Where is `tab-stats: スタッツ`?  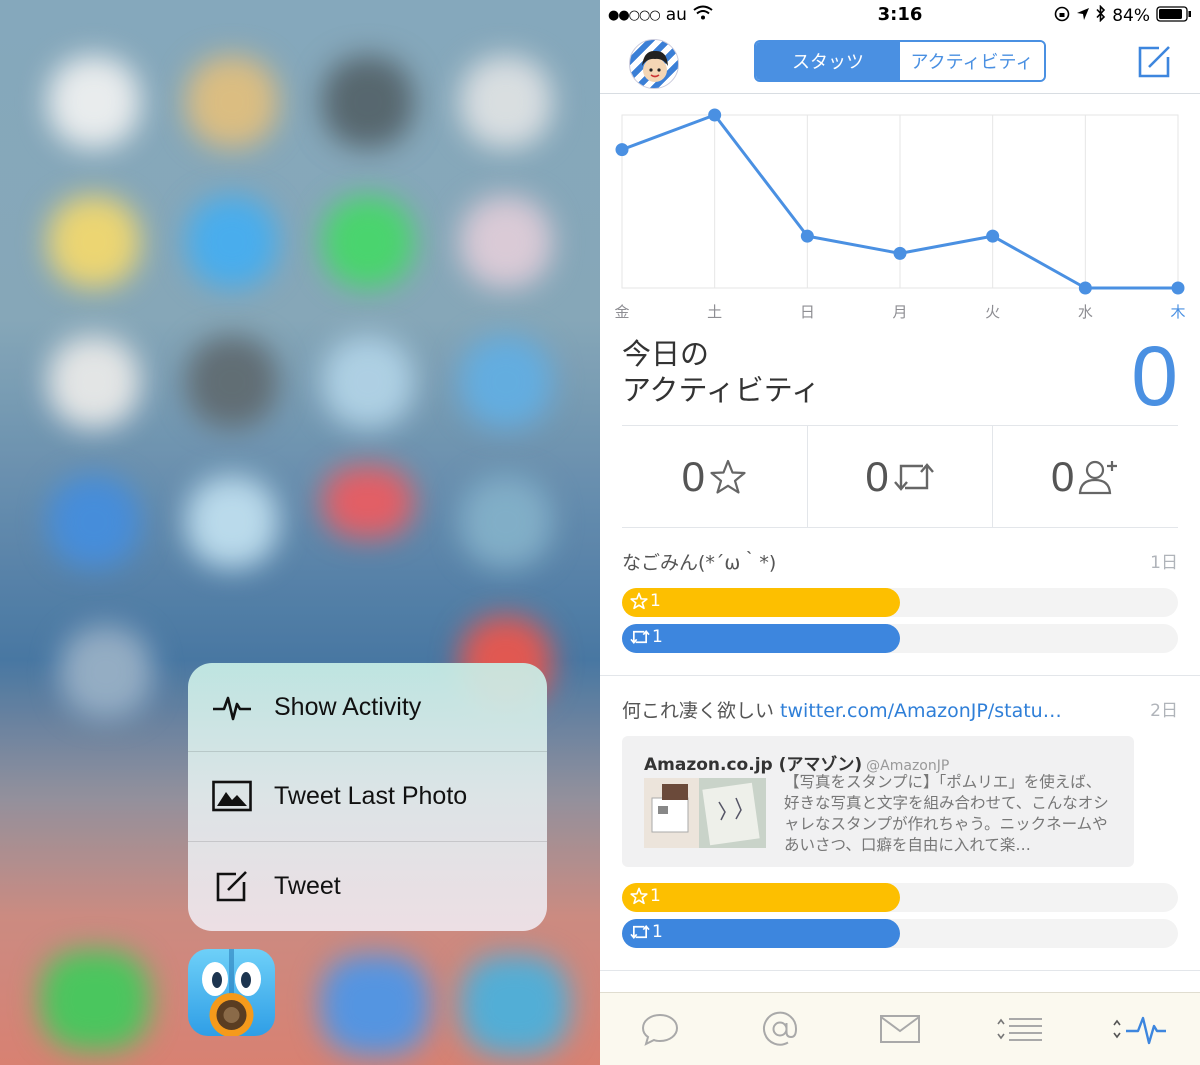 tab-stats: スタッツ is located at coordinates (828, 61).